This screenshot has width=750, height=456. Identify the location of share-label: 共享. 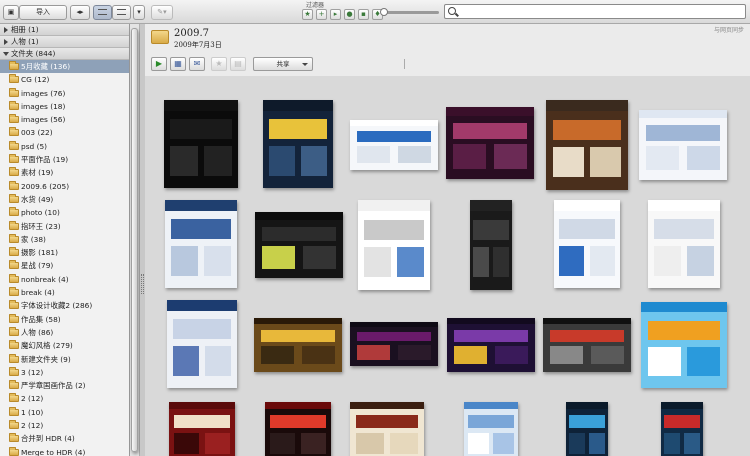
(283, 64).